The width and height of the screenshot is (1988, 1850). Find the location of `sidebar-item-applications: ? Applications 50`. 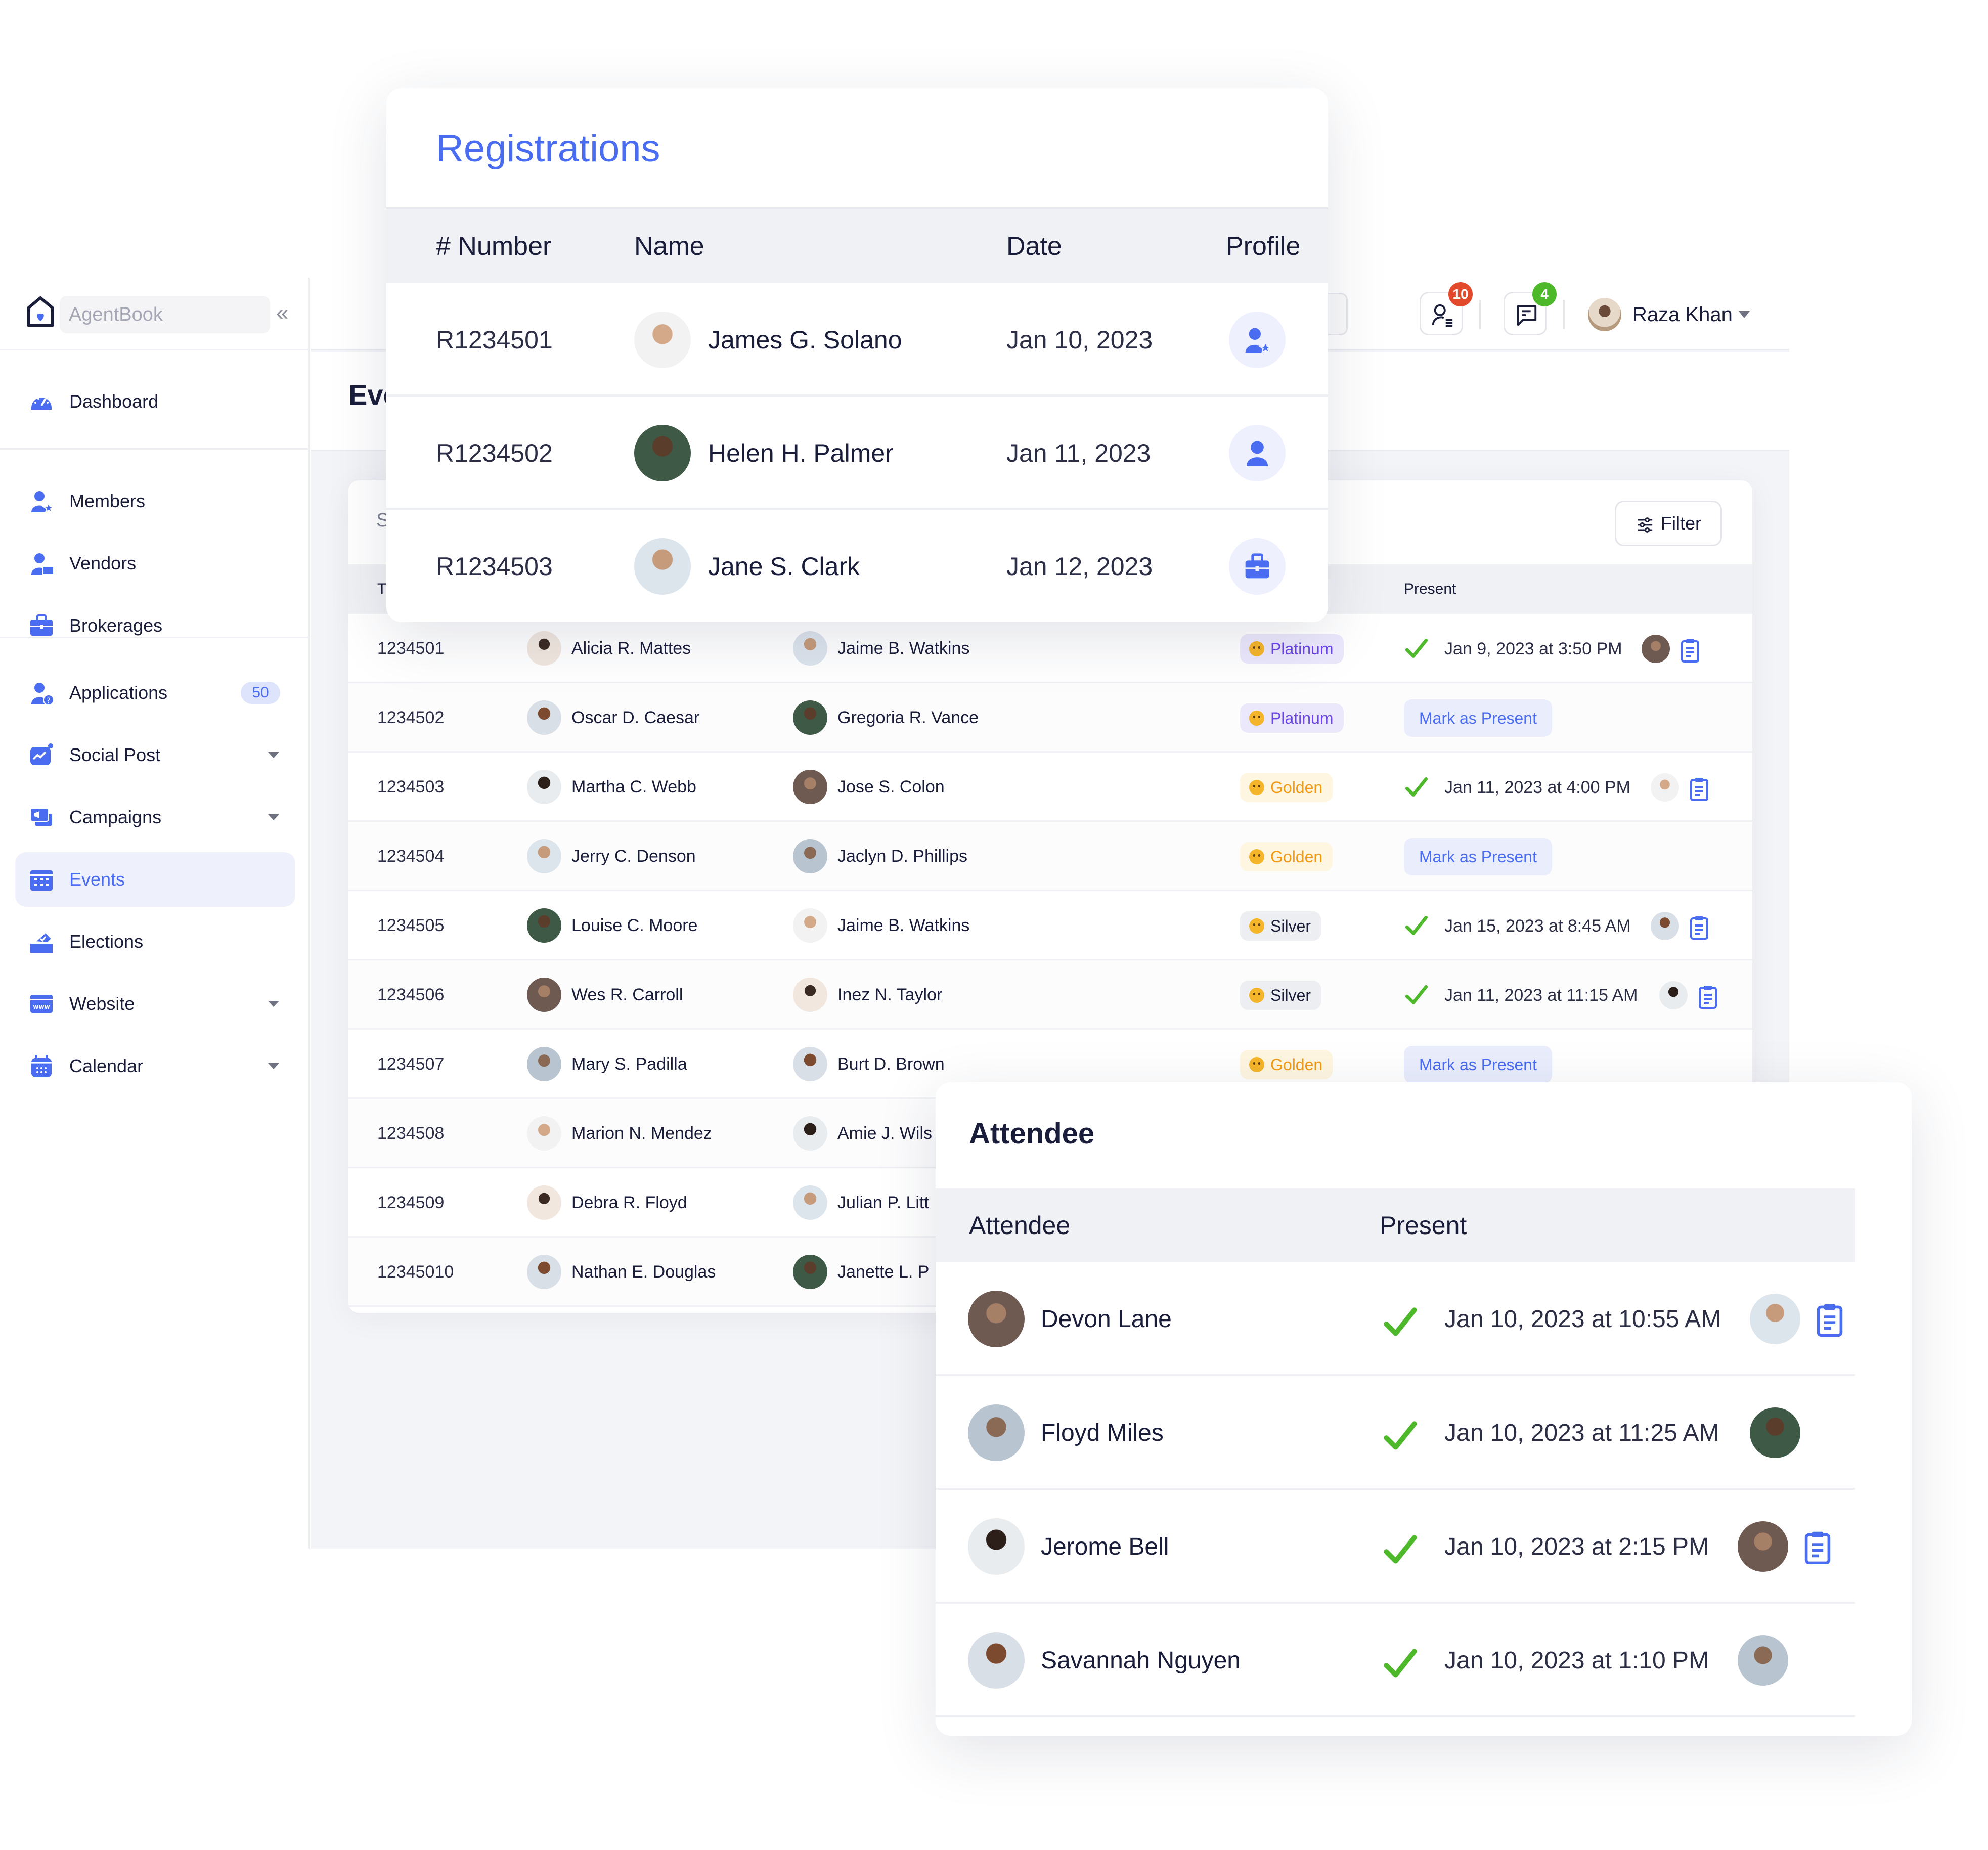

sidebar-item-applications: ? Applications 50 is located at coordinates (155, 693).